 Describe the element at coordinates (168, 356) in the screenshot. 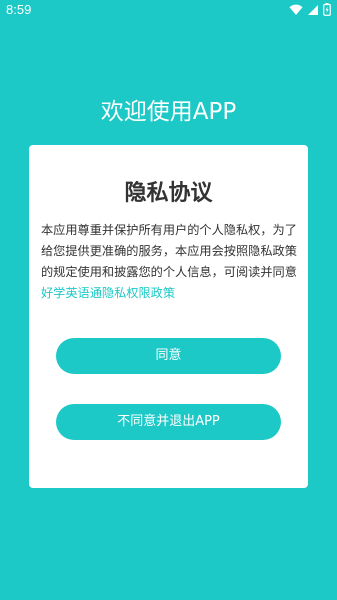

I see `agree-button: 同意` at that location.